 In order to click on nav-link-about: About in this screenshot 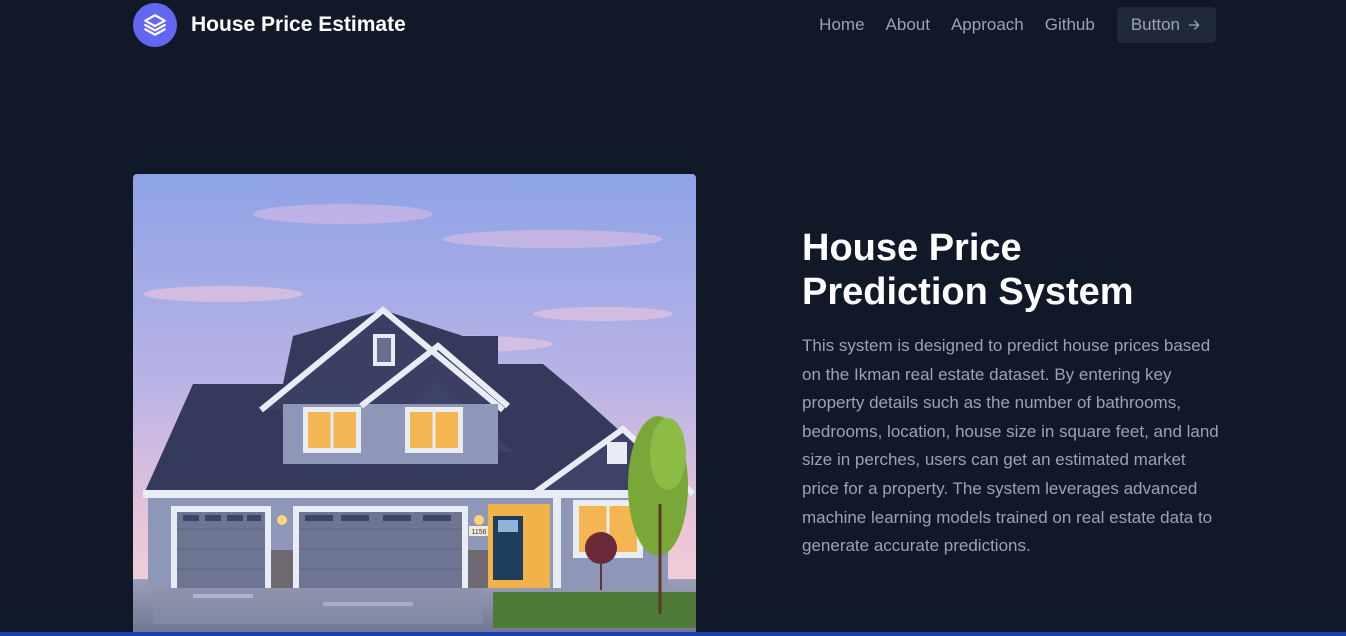, I will do `click(908, 25)`.